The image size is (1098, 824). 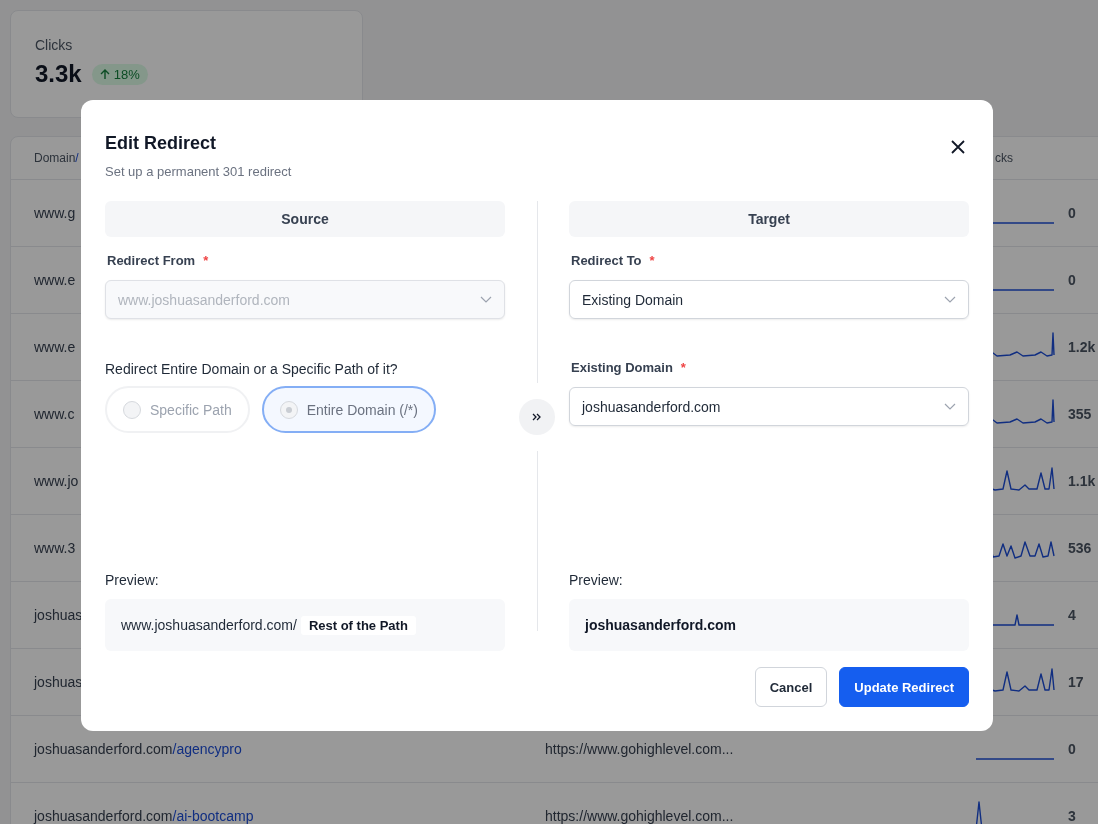 I want to click on clicks-count: 1.1k, so click(x=1082, y=481).